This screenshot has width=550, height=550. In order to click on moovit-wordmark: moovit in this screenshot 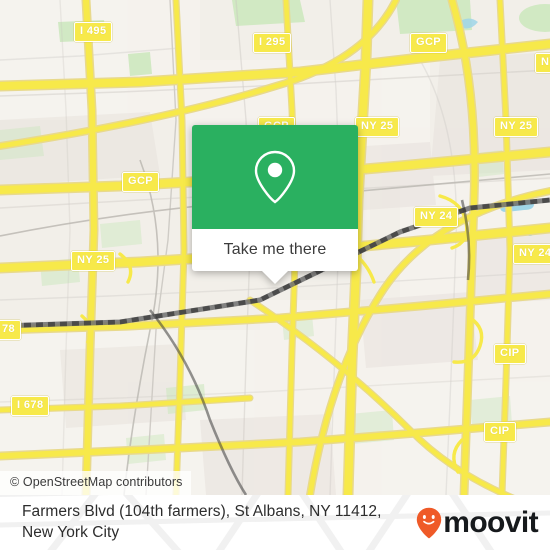, I will do `click(490, 522)`.